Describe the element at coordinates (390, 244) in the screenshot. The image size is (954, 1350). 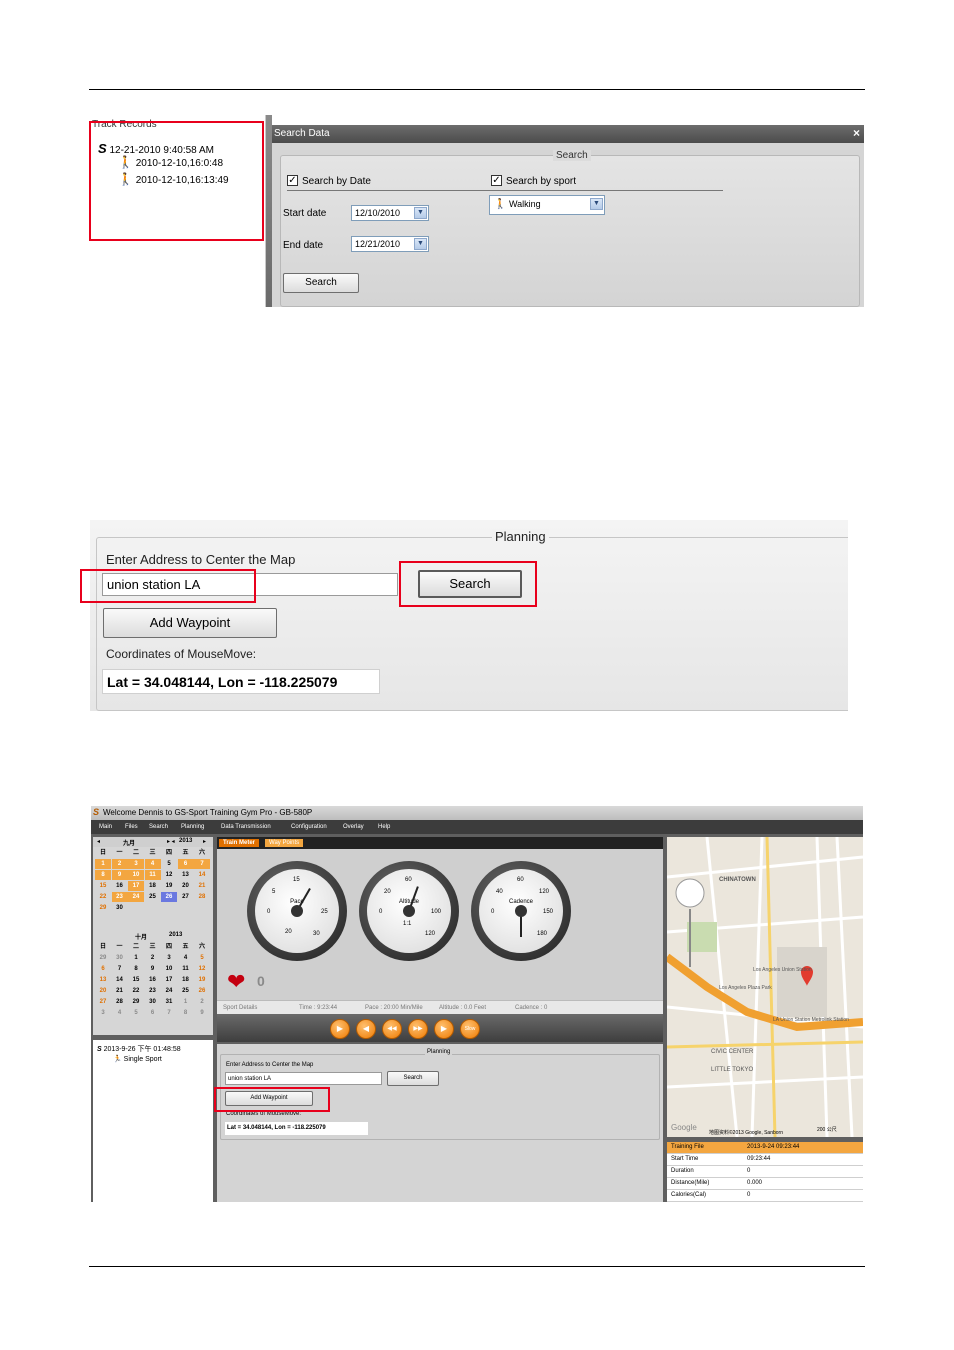
I see `end-date-picker: 12/21/2010 ▼` at that location.